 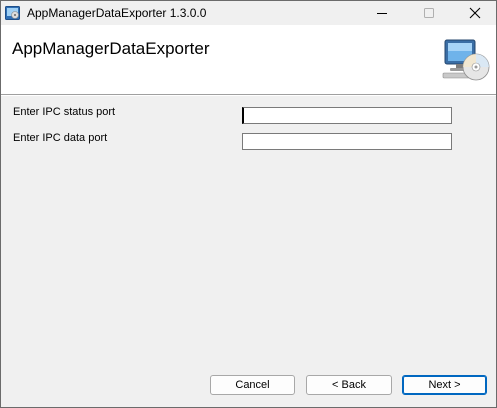 I want to click on next-button: Next >, so click(x=444, y=385).